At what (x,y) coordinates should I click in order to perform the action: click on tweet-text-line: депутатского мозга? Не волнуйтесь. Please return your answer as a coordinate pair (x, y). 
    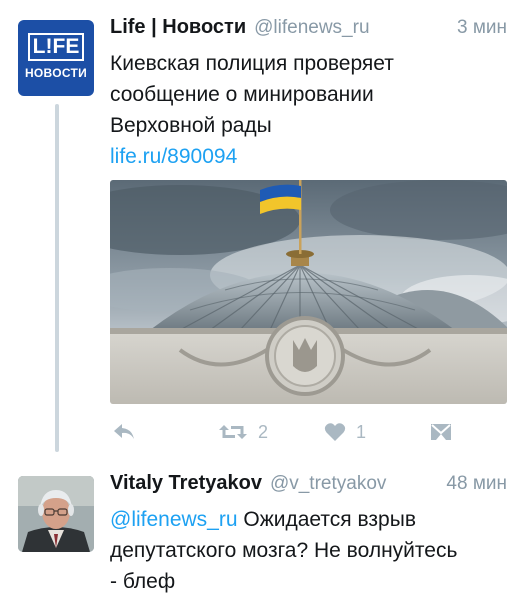
    Looking at the image, I should click on (284, 550).